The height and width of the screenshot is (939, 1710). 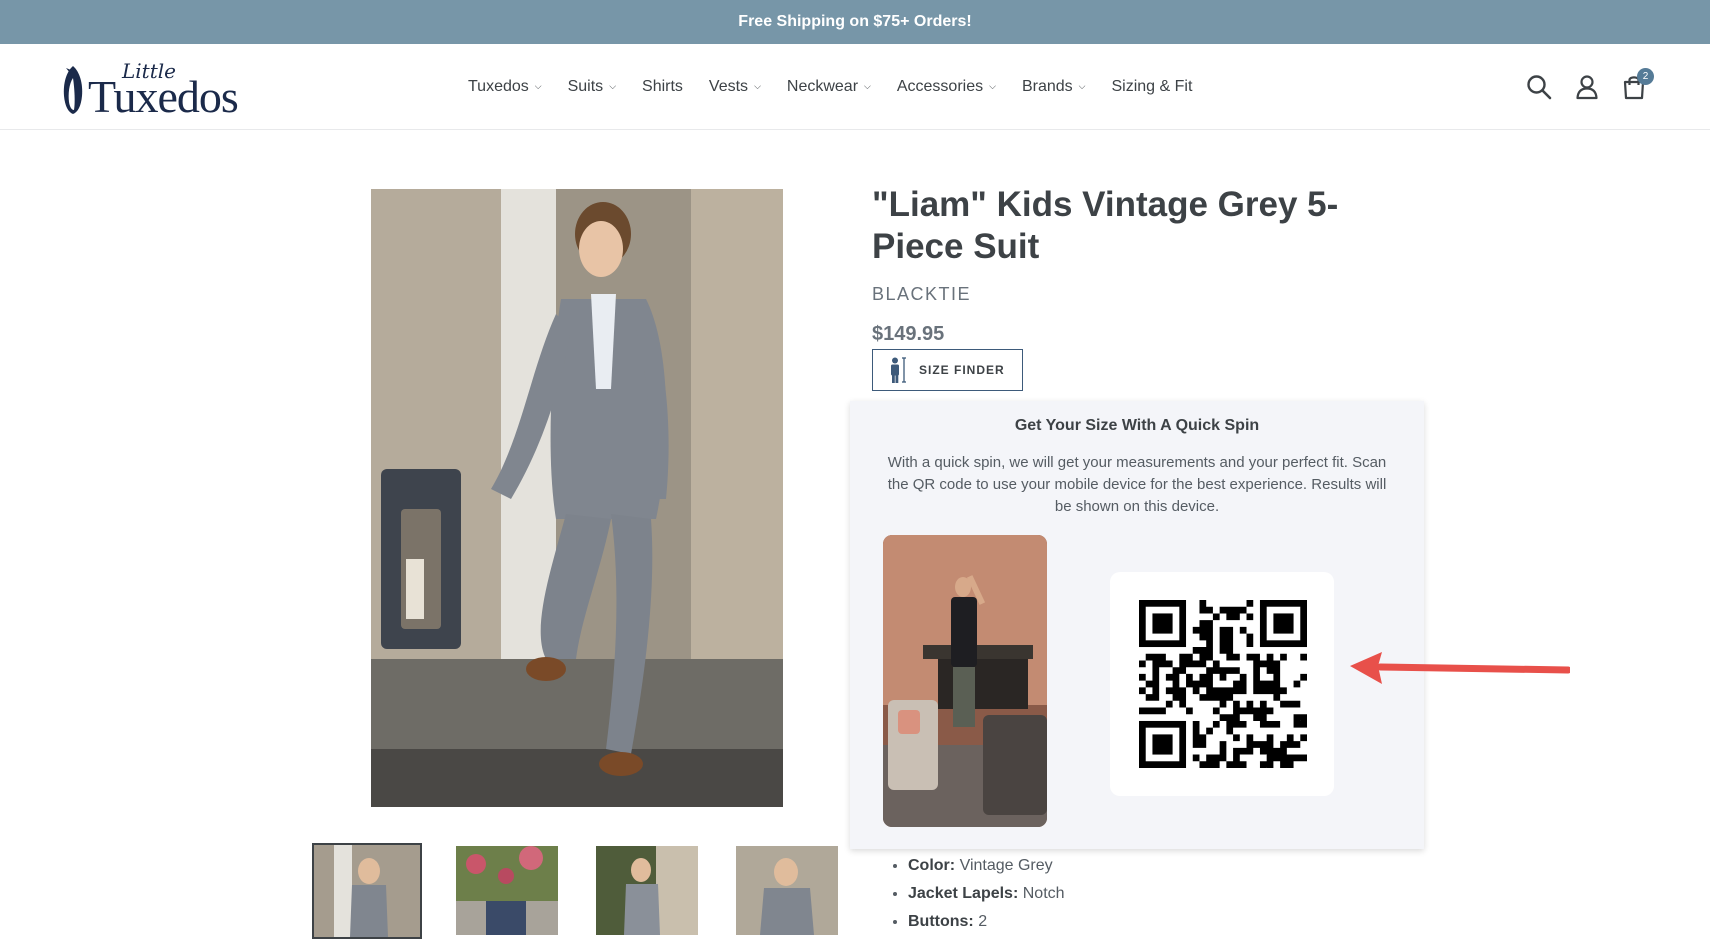 I want to click on size-finder-button: SIZE FINDER, so click(x=947, y=370).